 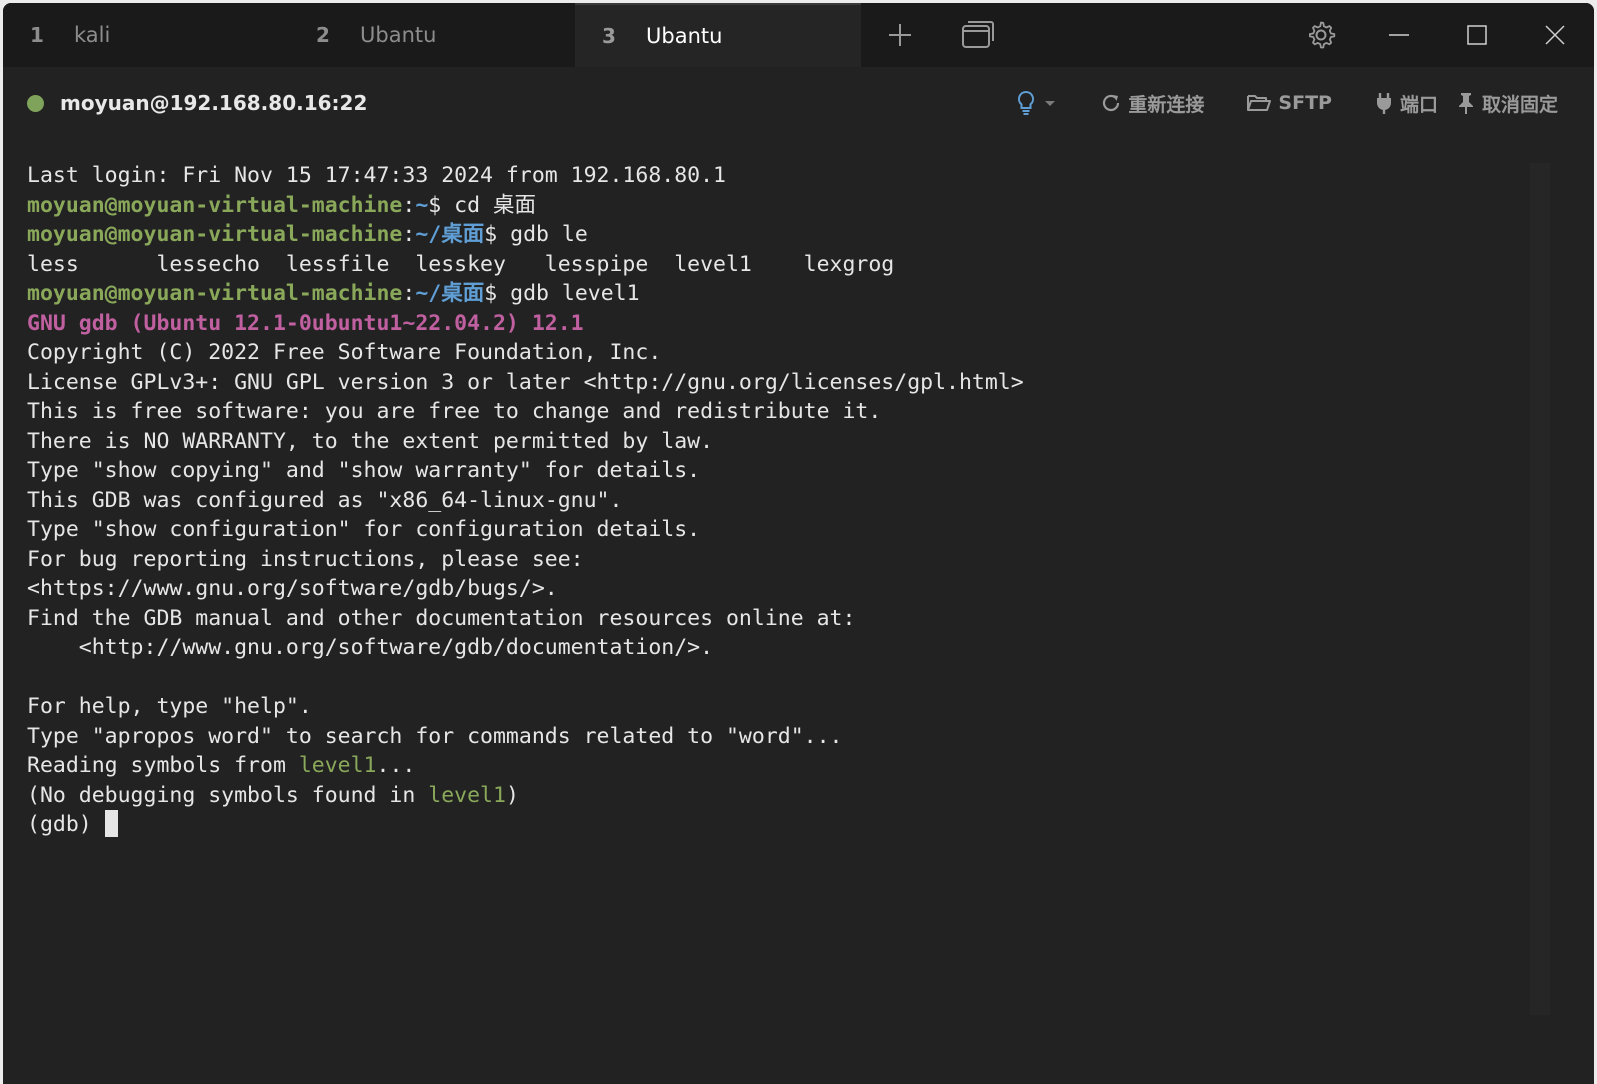 What do you see at coordinates (146, 35) in the screenshot?
I see `tab-kali: 1 kali` at bounding box center [146, 35].